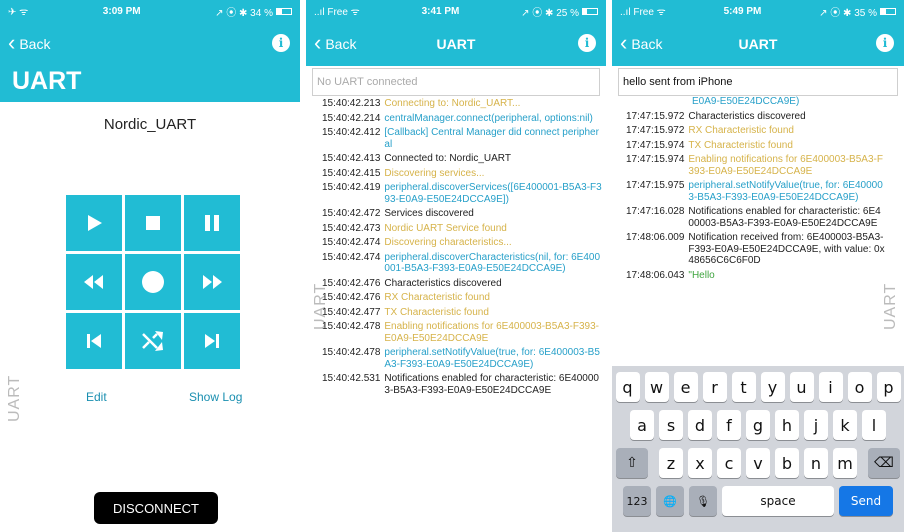 This screenshot has height=532, width=904. I want to click on show-log-link: Show Log, so click(215, 397).